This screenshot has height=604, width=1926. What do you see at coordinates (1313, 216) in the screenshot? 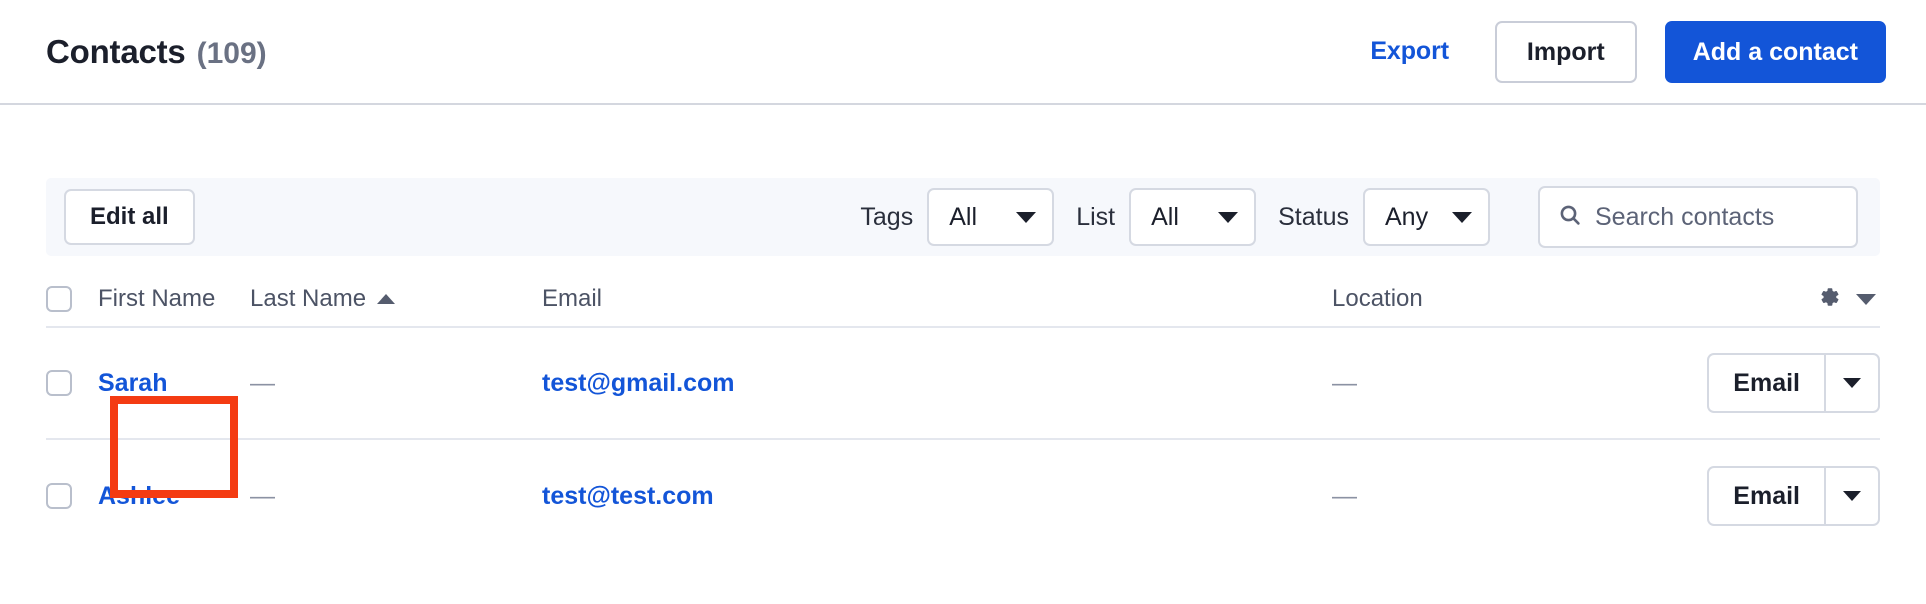
I see `status-filter-label: Status` at bounding box center [1313, 216].